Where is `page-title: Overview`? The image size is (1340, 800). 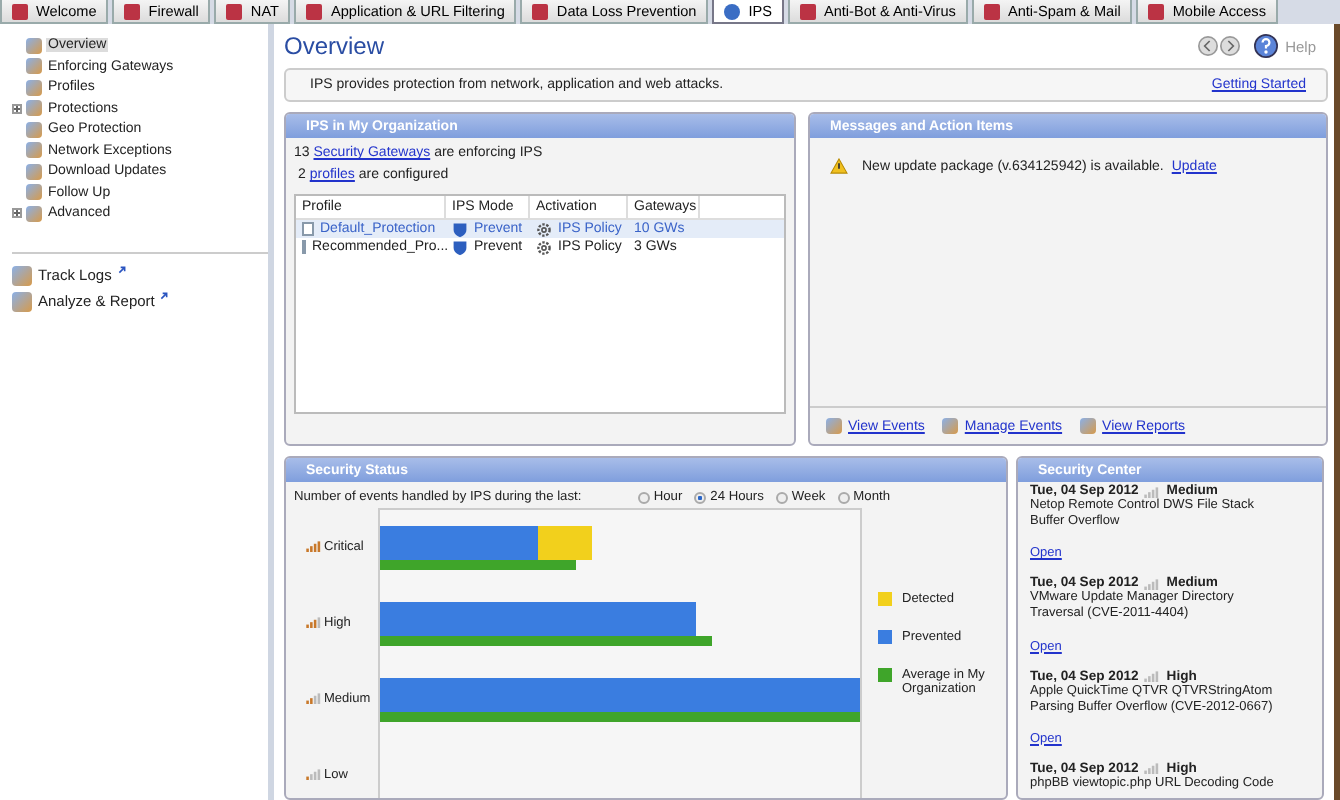 page-title: Overview is located at coordinates (334, 46).